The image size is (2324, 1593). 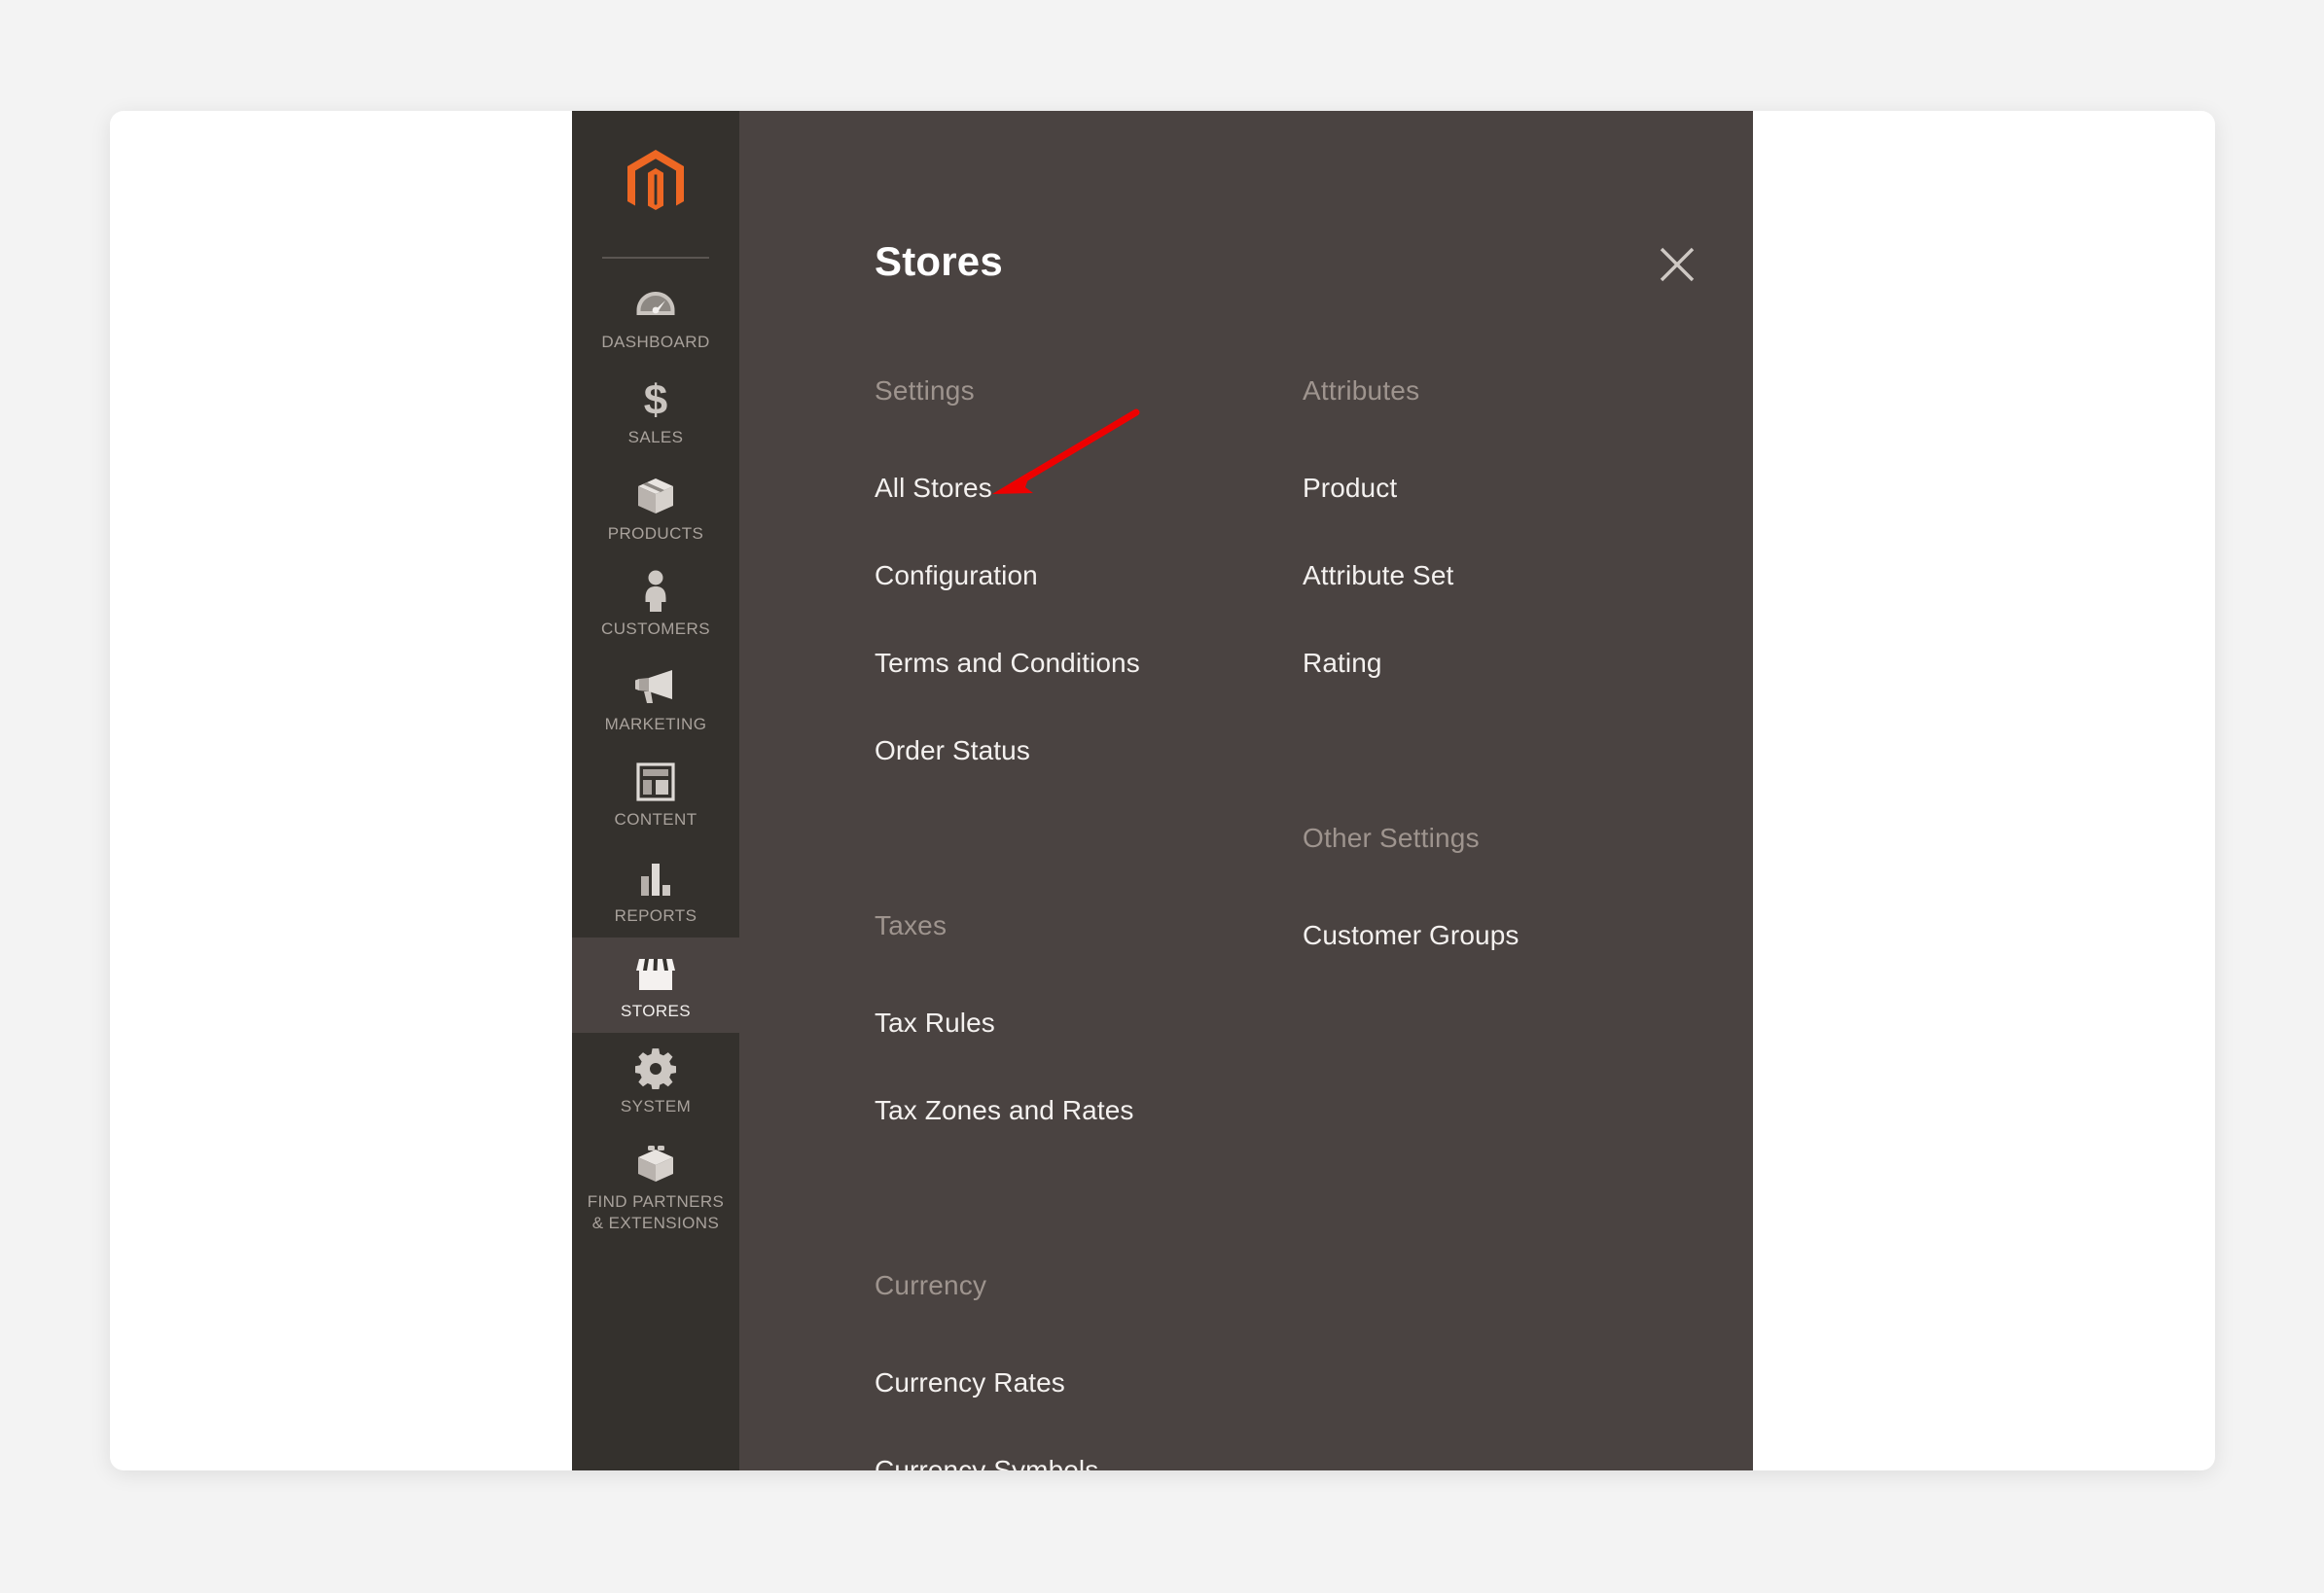 I want to click on menu-item-customer-groups: Customer Groups, so click(x=1512, y=936).